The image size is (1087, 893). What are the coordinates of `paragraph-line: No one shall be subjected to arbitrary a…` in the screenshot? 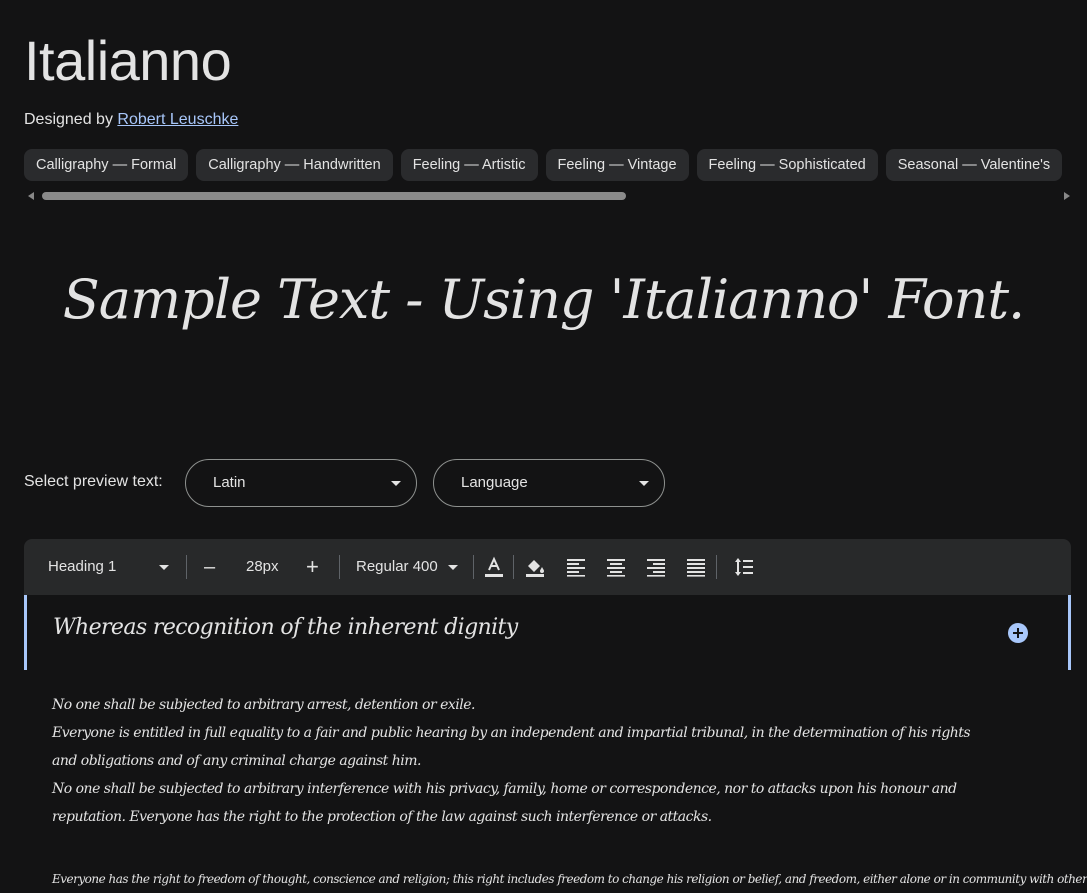 It's located at (263, 705).